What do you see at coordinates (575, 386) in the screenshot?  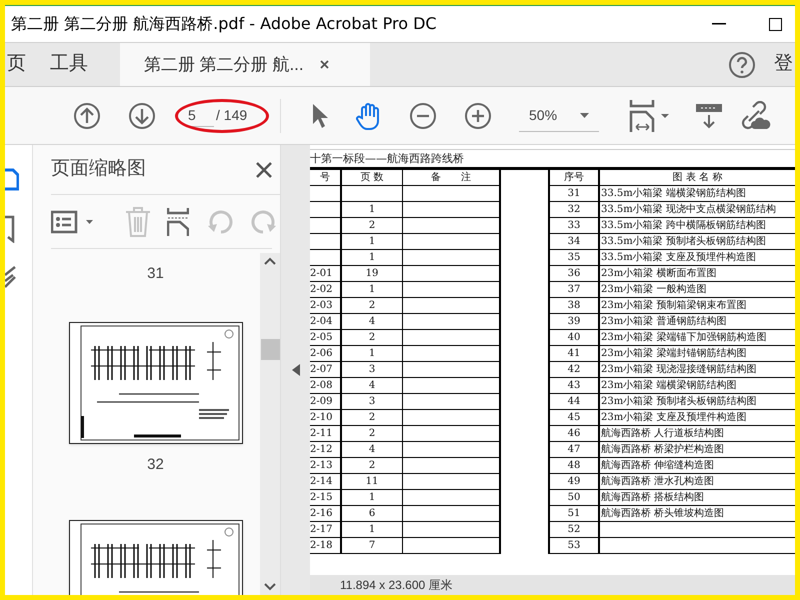 I see `table-cell: 43` at bounding box center [575, 386].